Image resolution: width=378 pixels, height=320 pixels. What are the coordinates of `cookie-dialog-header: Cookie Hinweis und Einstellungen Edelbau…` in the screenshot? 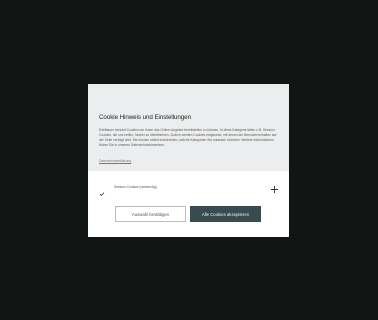 It's located at (188, 127).